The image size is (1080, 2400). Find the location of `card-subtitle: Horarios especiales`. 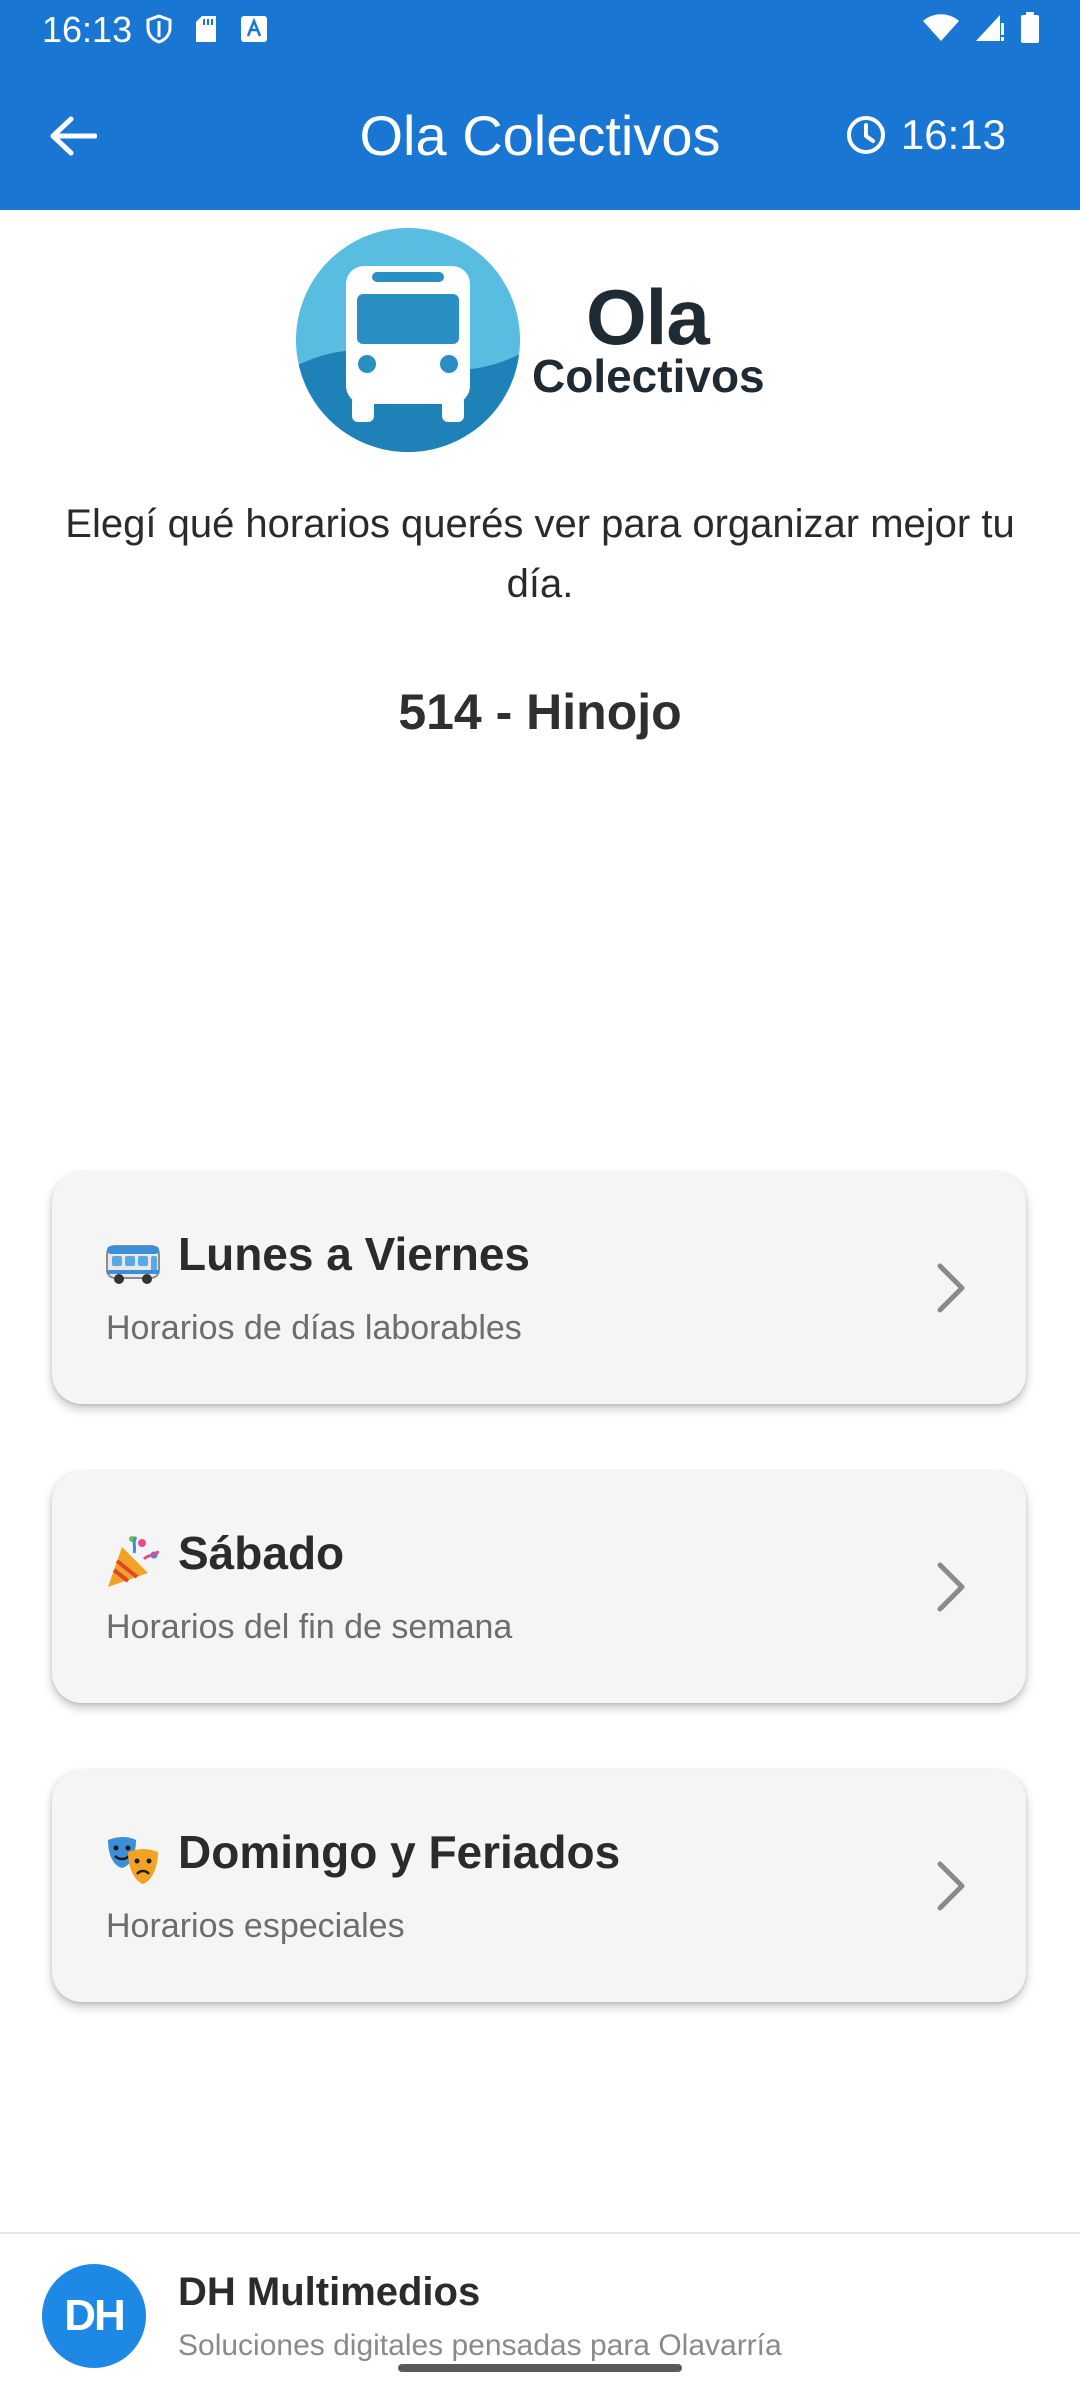

card-subtitle: Horarios especiales is located at coordinates (255, 1926).